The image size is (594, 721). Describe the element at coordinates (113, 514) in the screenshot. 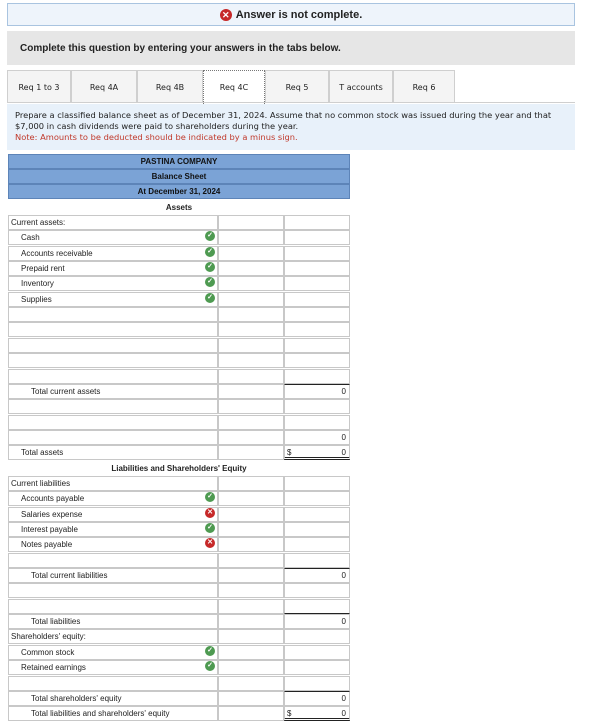

I see `row-label-cell: Salaries expense ✕` at that location.